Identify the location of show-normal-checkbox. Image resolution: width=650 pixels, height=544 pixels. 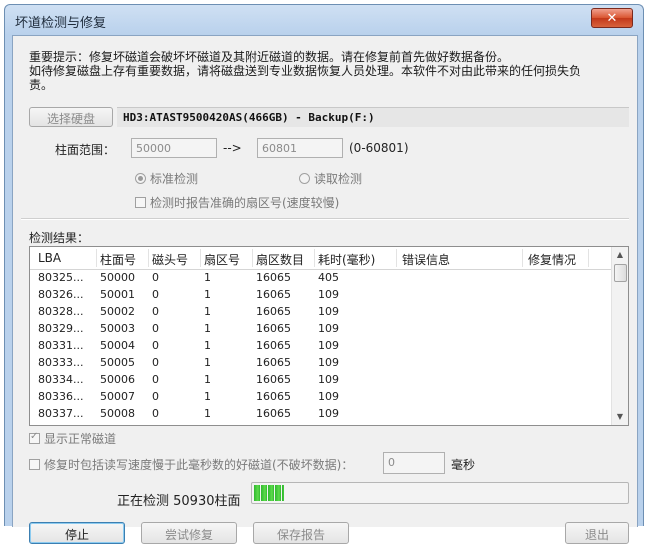
(34, 437).